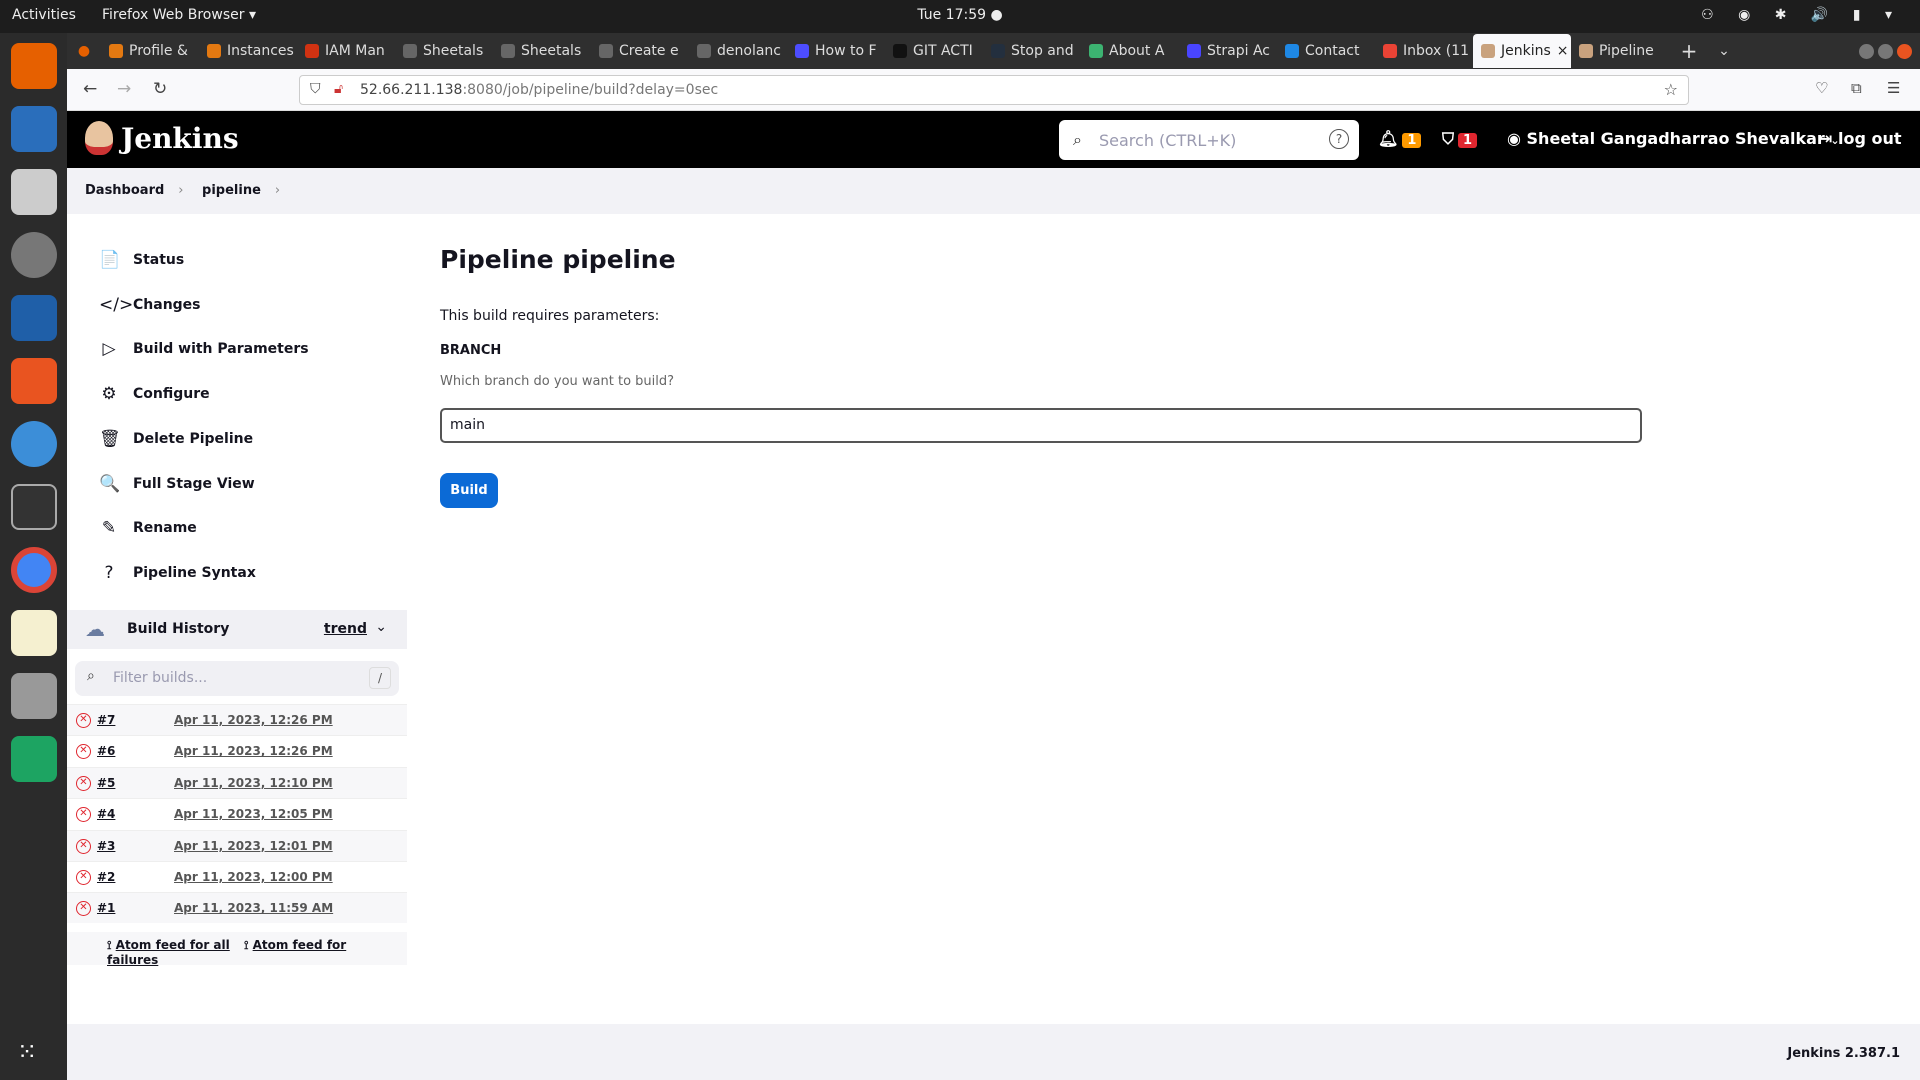 The width and height of the screenshot is (1920, 1080). Describe the element at coordinates (1860, 138) in the screenshot. I see `logout-link: ⇥ log out` at that location.